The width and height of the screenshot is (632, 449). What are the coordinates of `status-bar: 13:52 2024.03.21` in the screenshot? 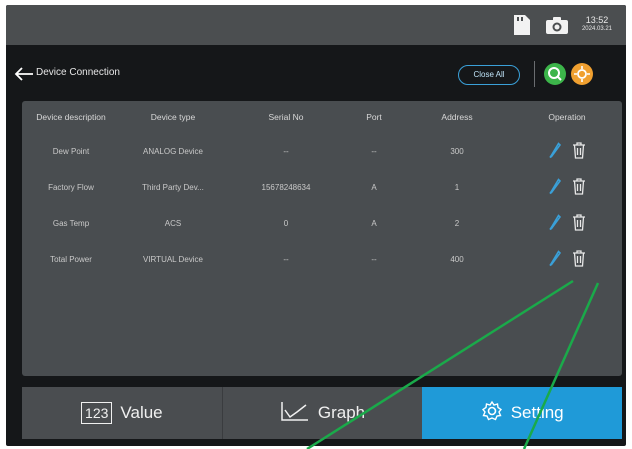 It's located at (316, 25).